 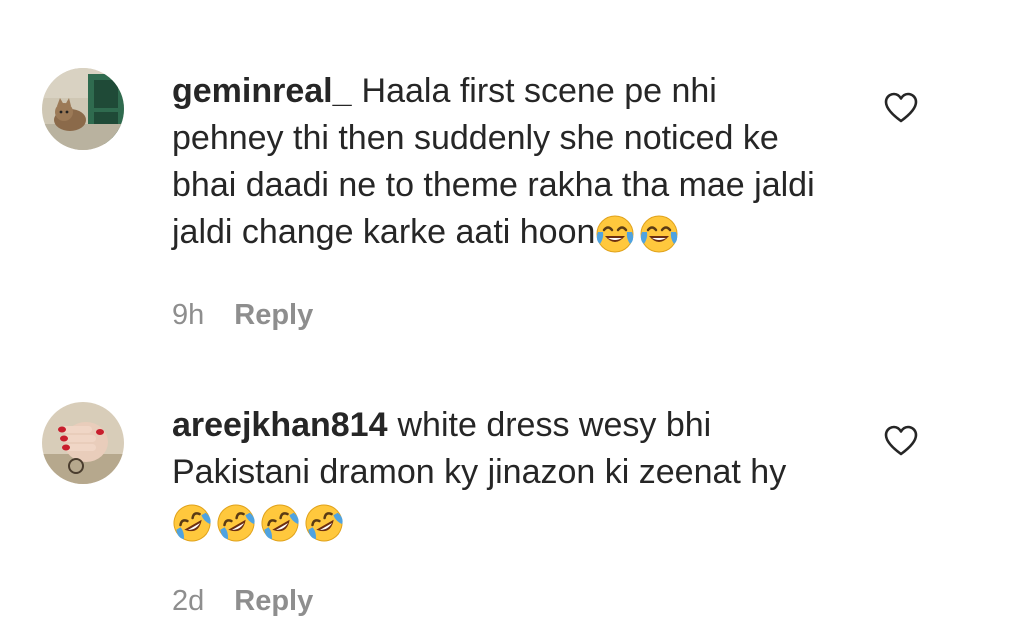 I want to click on timestamp: 9h, so click(x=188, y=315).